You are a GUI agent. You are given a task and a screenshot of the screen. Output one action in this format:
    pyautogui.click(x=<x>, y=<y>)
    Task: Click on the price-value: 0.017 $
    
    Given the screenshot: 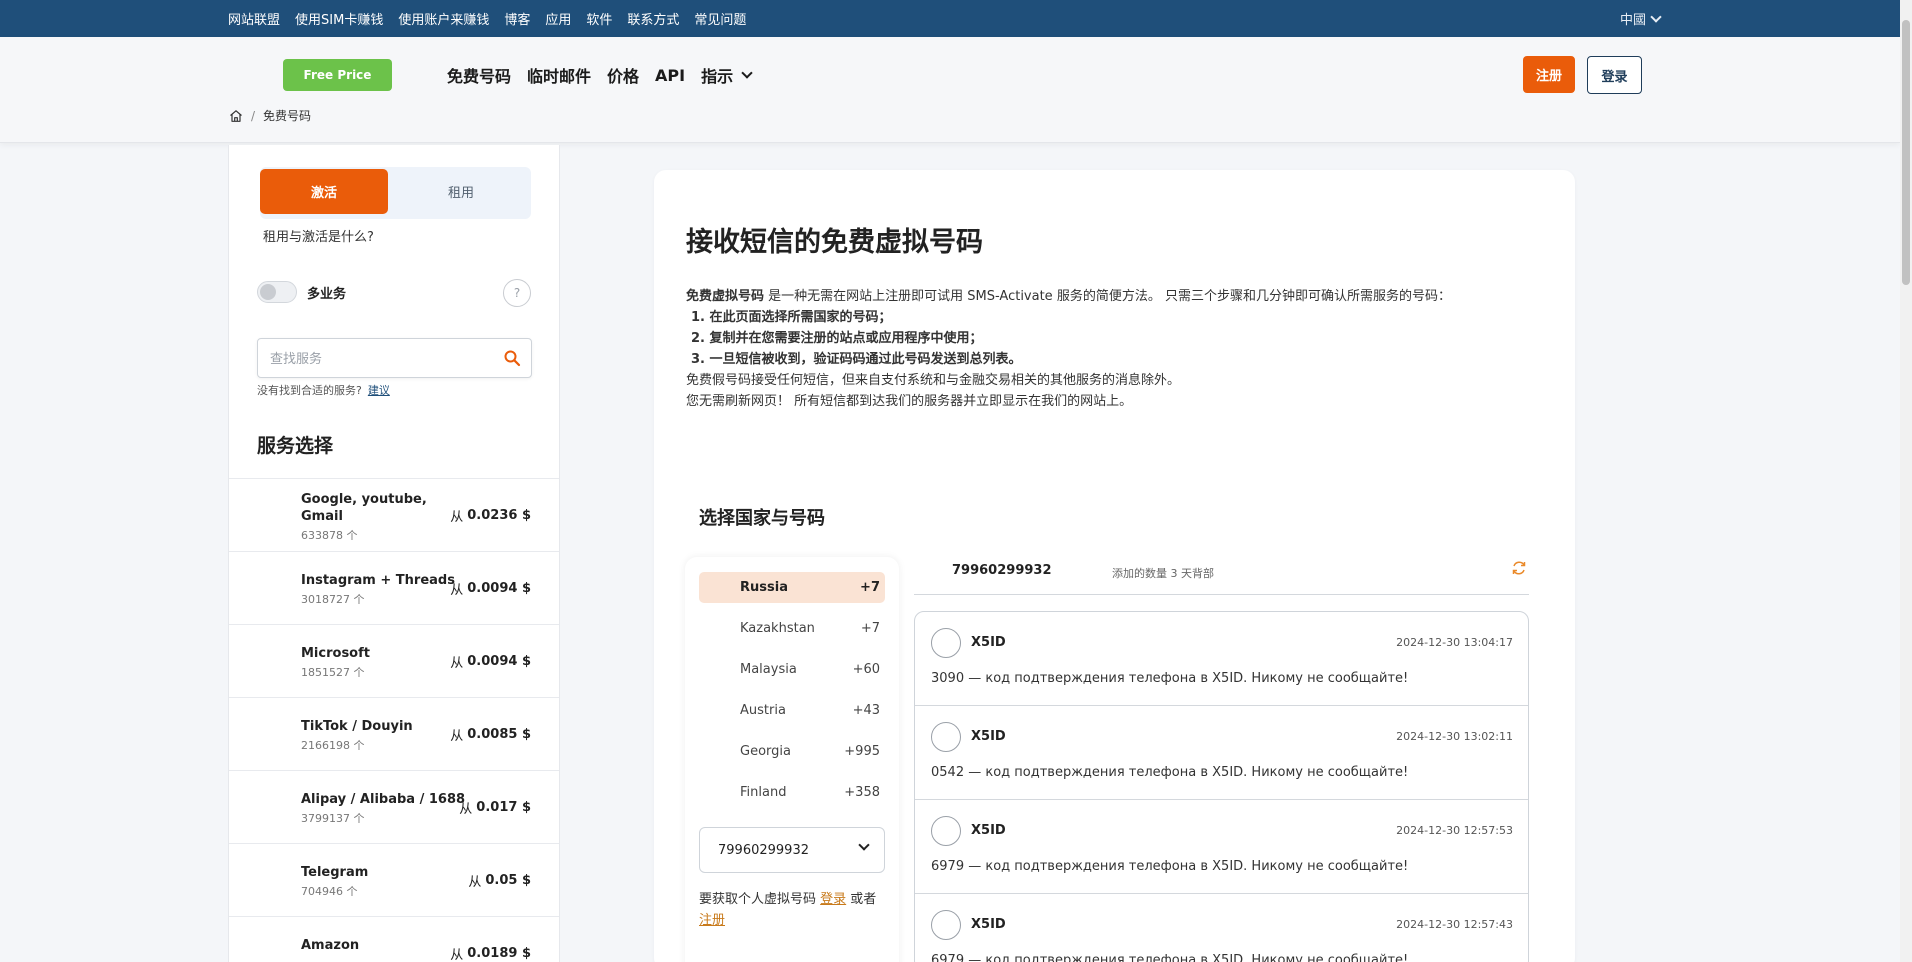 What is the action you would take?
    pyautogui.click(x=503, y=807)
    